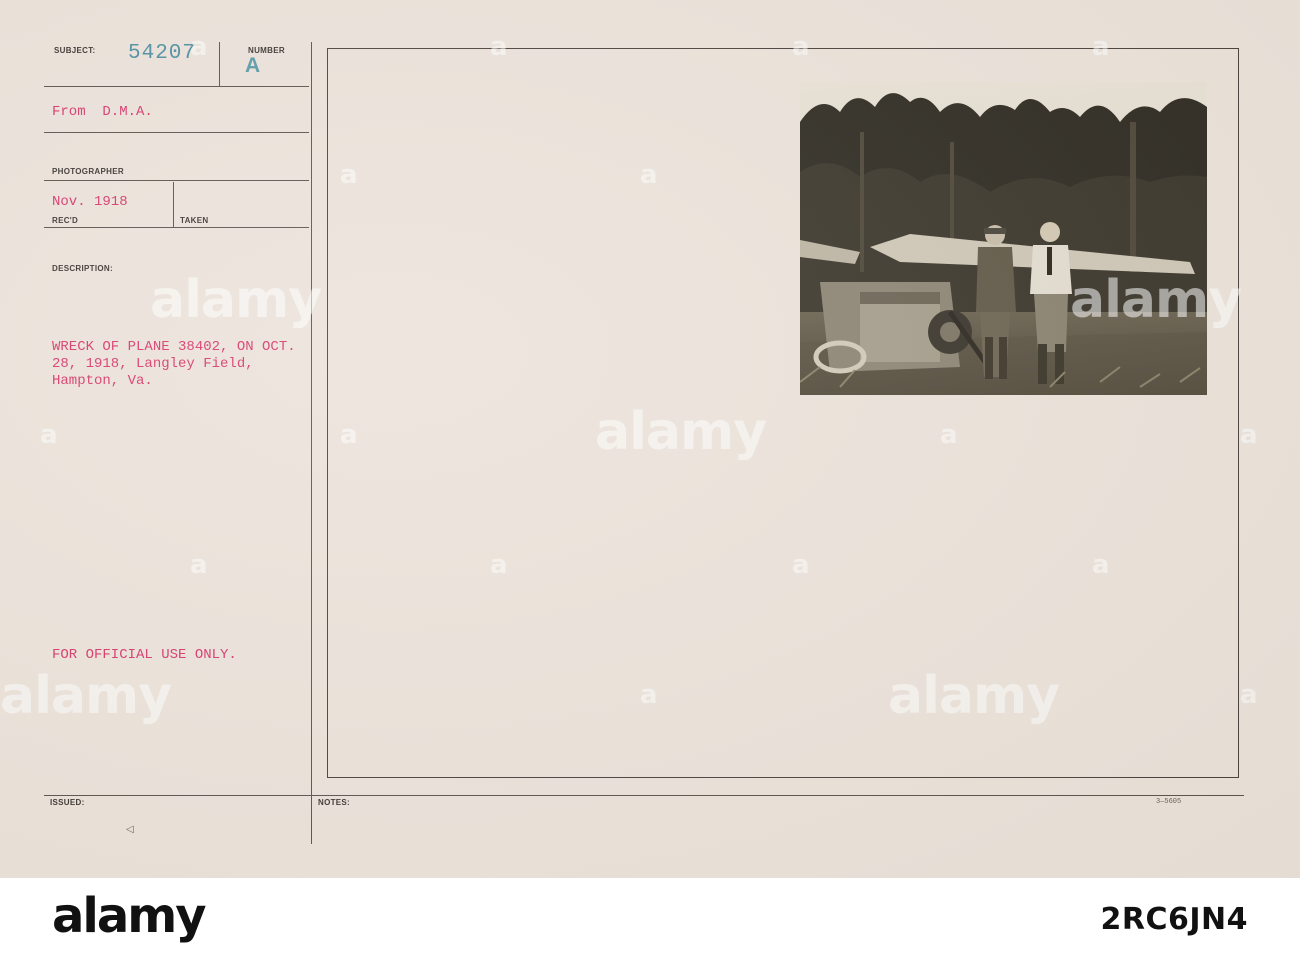 Image resolution: width=1300 pixels, height=965 pixels. I want to click on subject-rule, so click(176, 86).